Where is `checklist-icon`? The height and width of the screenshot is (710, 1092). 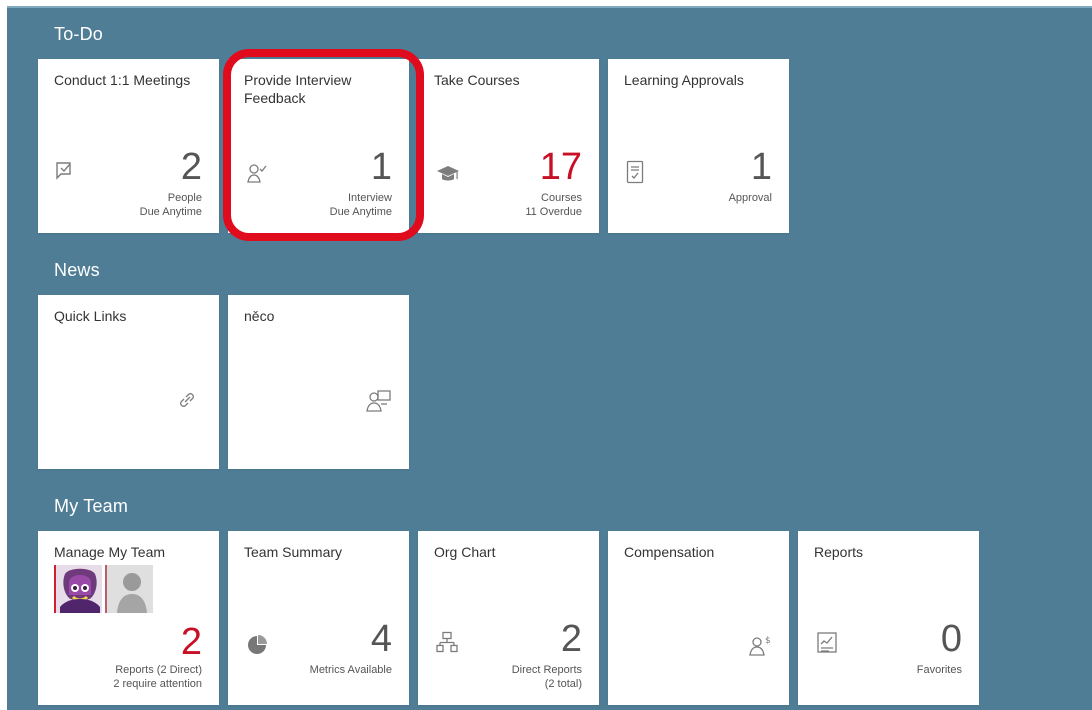
checklist-icon is located at coordinates (65, 170).